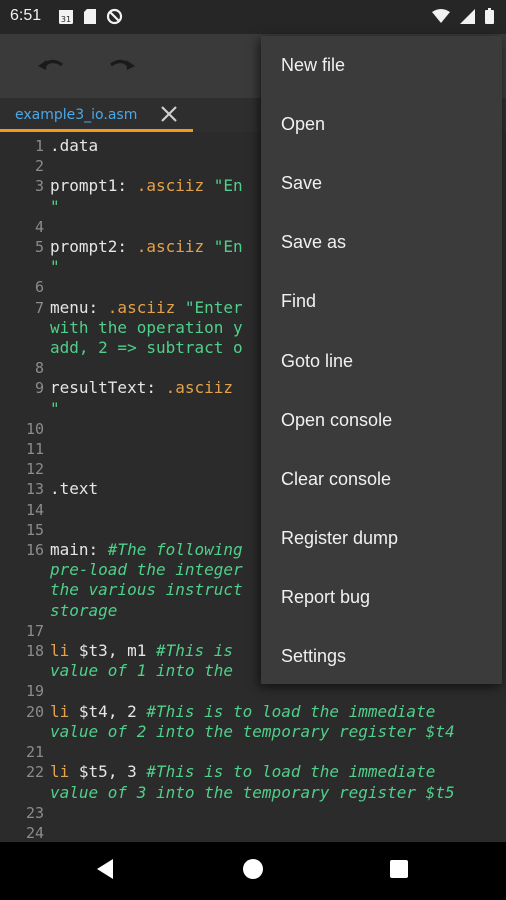 The image size is (506, 900). What do you see at coordinates (79, 307) in the screenshot?
I see `code-token: menu:` at bounding box center [79, 307].